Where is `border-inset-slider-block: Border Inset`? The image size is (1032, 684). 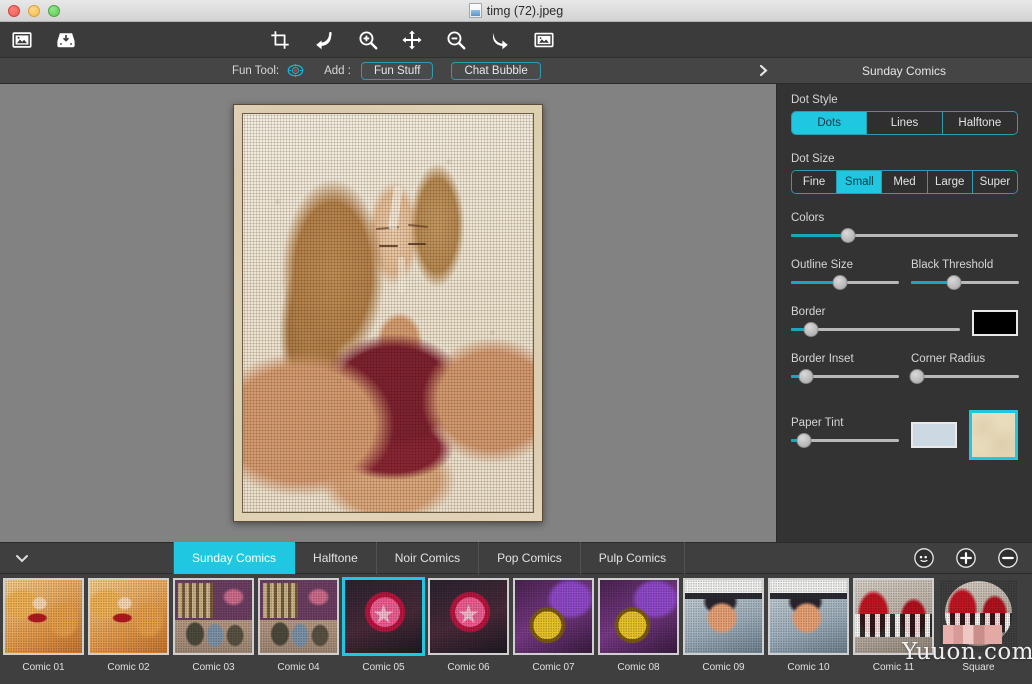
border-inset-slider-block: Border Inset is located at coordinates (845, 368).